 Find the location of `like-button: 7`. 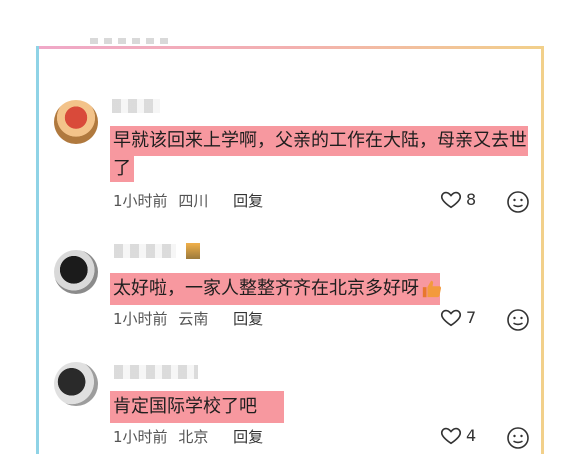

like-button: 7 is located at coordinates (458, 317).